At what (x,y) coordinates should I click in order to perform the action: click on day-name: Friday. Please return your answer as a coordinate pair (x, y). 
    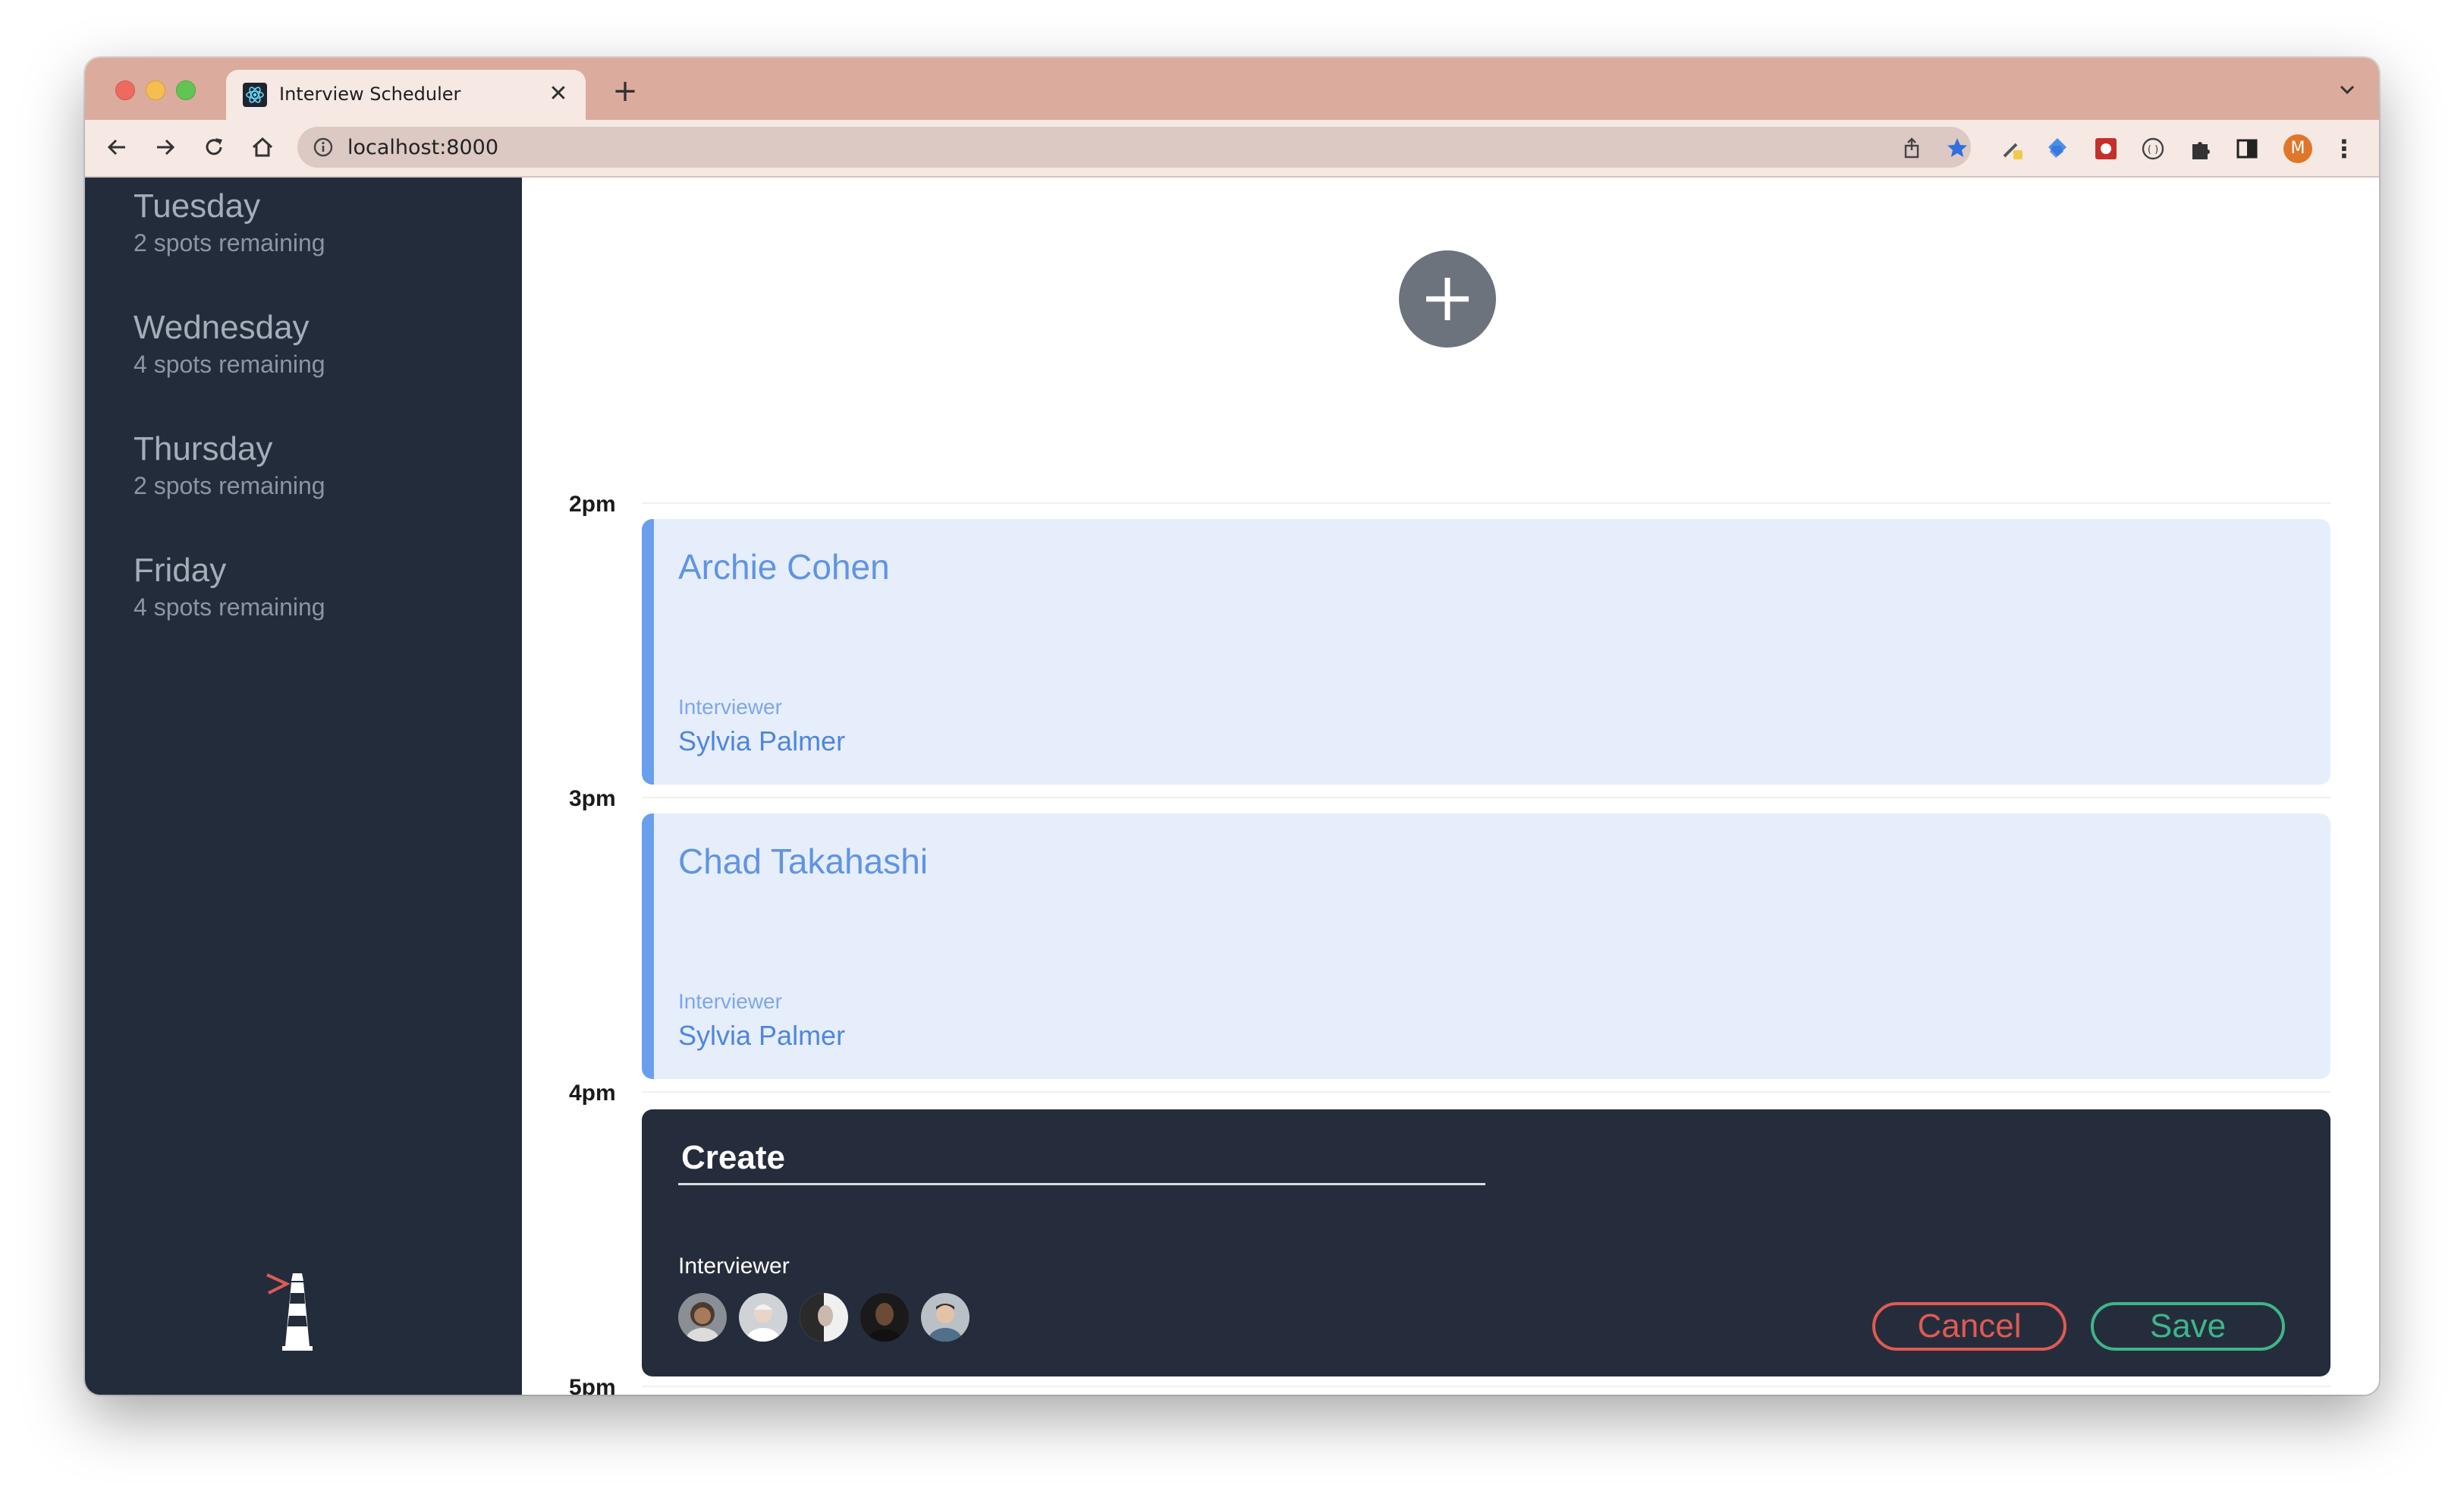
    Looking at the image, I should click on (180, 570).